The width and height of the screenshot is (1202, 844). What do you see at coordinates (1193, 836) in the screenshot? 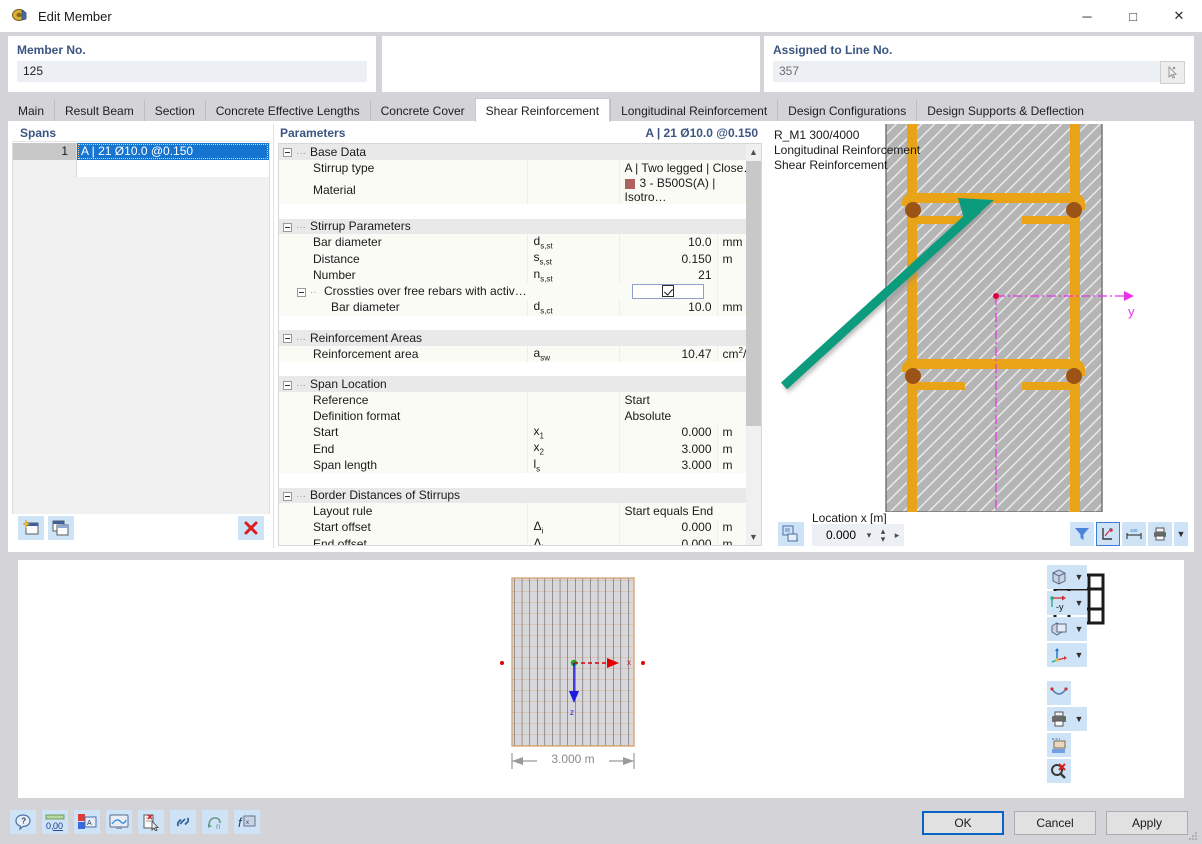
I see `resize-grip` at bounding box center [1193, 836].